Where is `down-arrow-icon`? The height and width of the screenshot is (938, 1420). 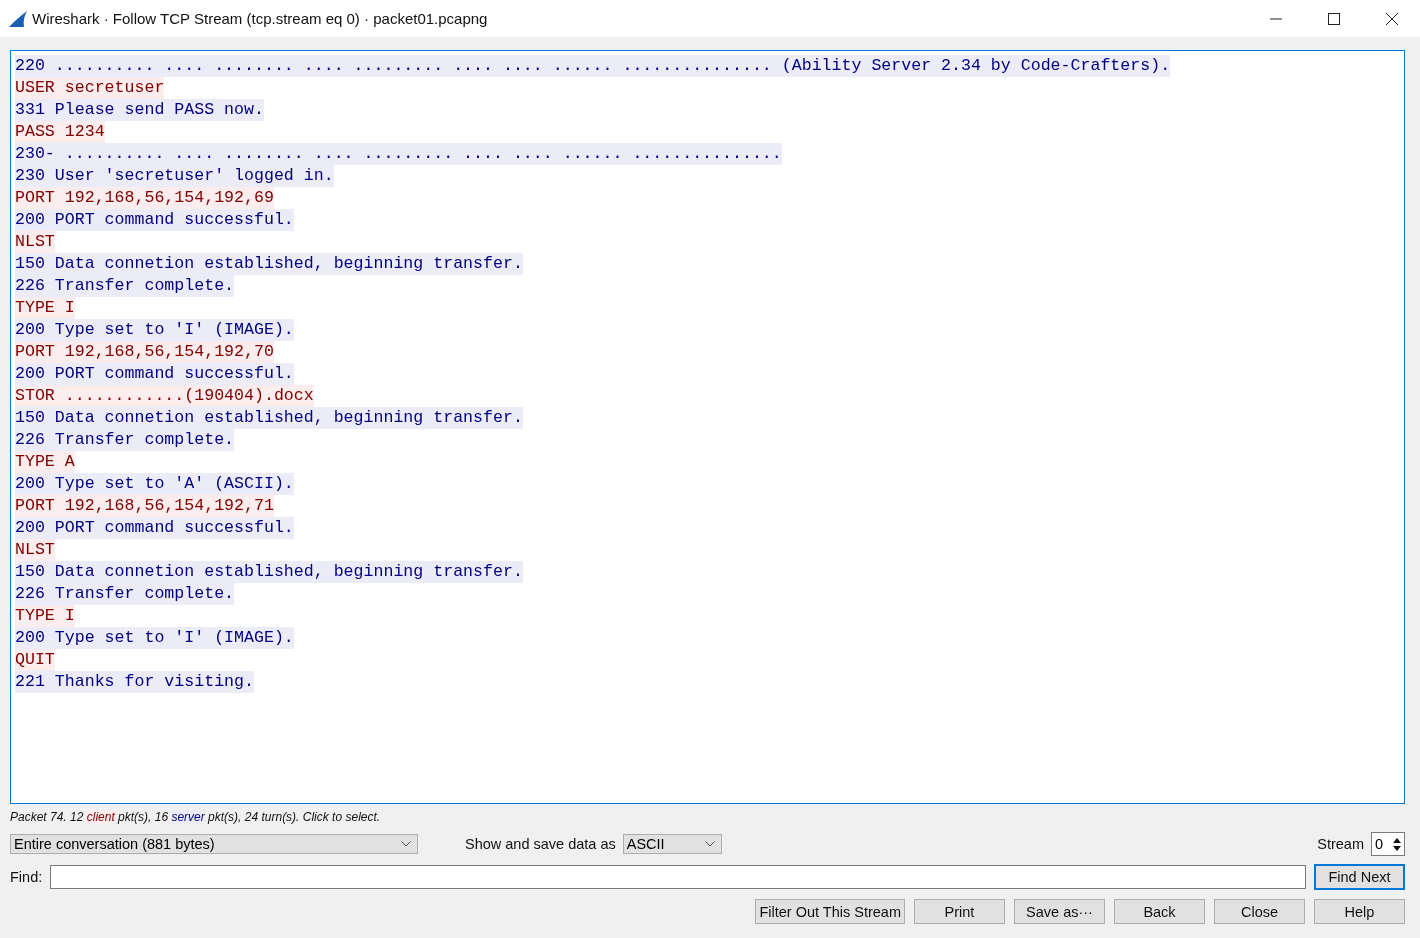
down-arrow-icon is located at coordinates (1397, 848).